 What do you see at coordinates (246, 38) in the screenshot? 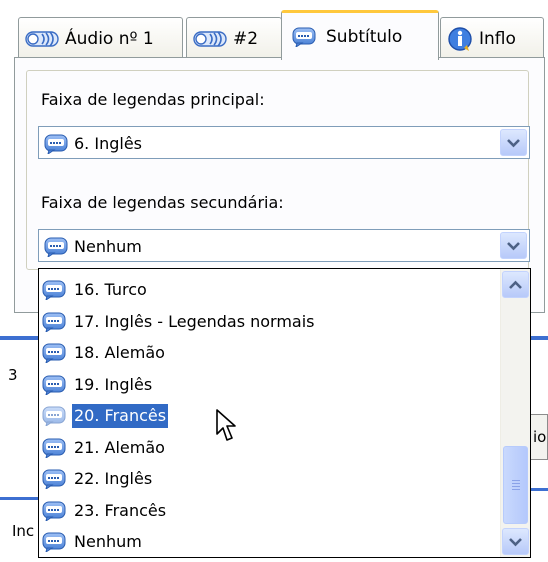
I see `tab-label: #2` at bounding box center [246, 38].